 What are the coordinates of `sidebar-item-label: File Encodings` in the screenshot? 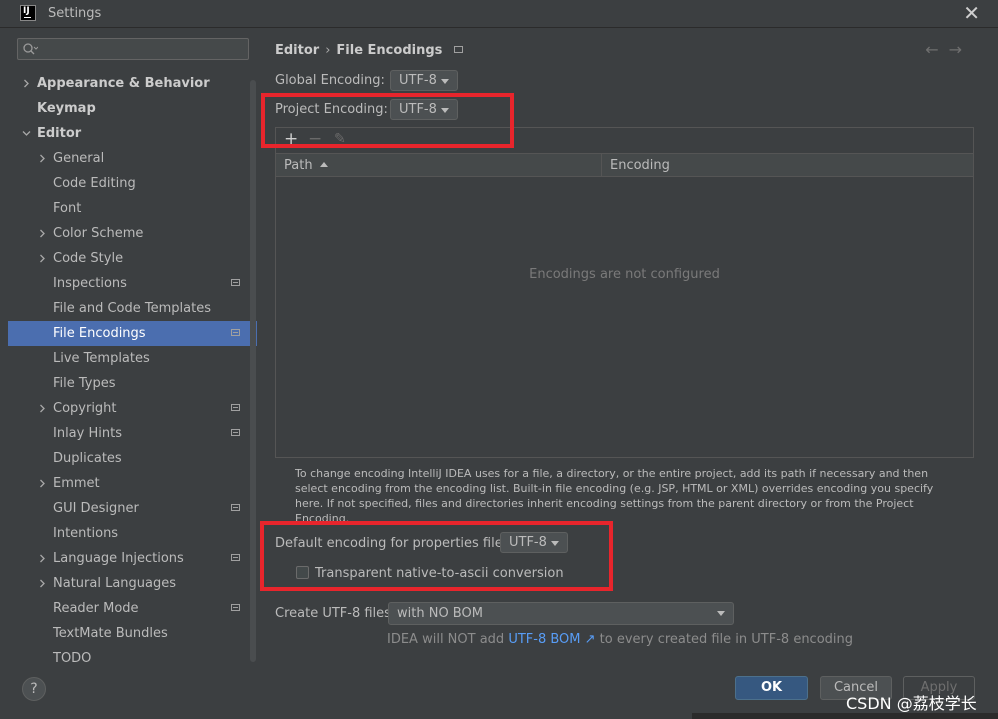 It's located at (99, 333).